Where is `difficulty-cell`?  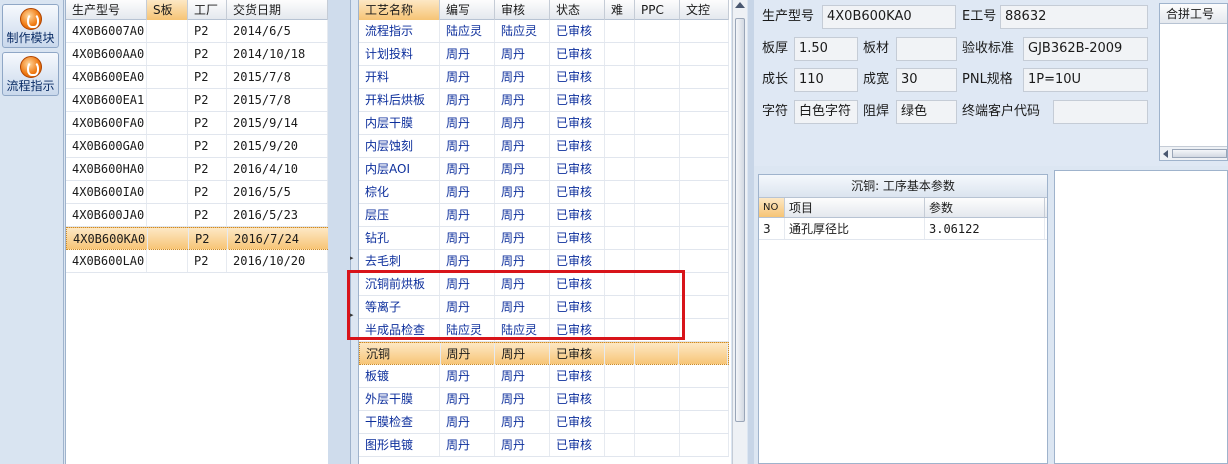
difficulty-cell is located at coordinates (620, 77).